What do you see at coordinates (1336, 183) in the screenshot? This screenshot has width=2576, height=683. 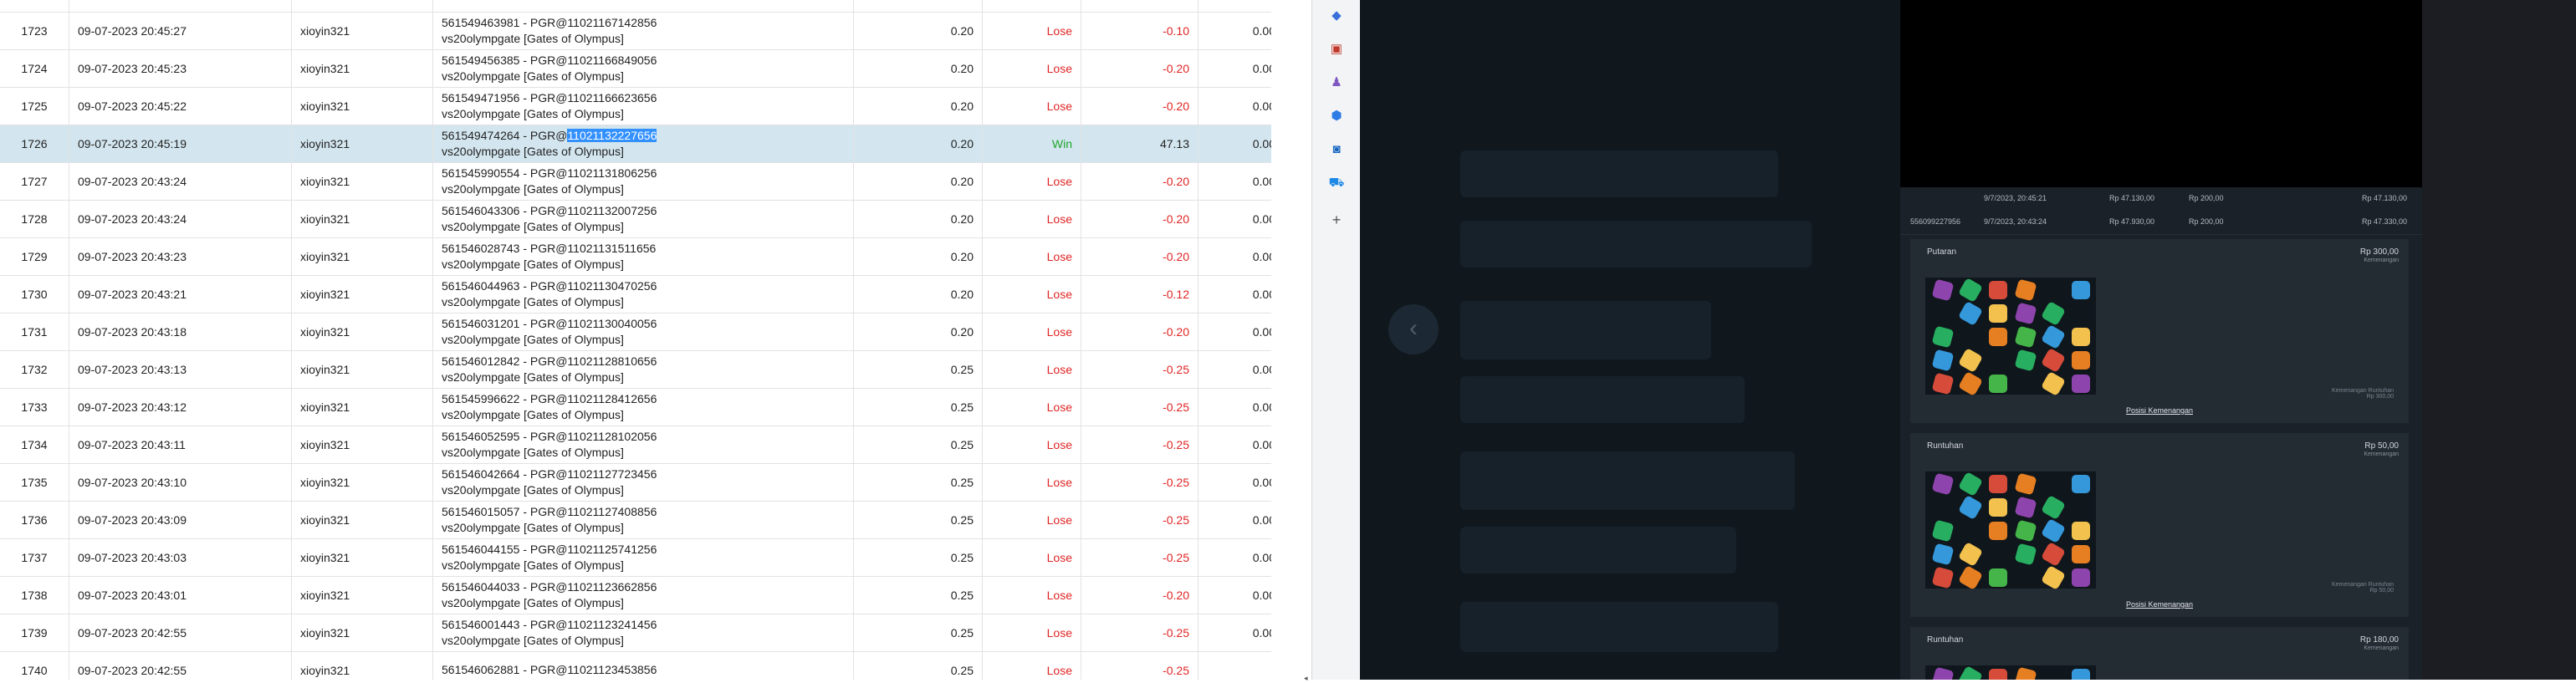 I see `cart-icon: ⛟` at bounding box center [1336, 183].